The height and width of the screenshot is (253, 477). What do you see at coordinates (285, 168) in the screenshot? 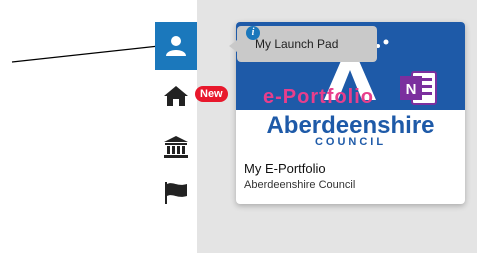
I see `card-title: My E-Portfolio` at bounding box center [285, 168].